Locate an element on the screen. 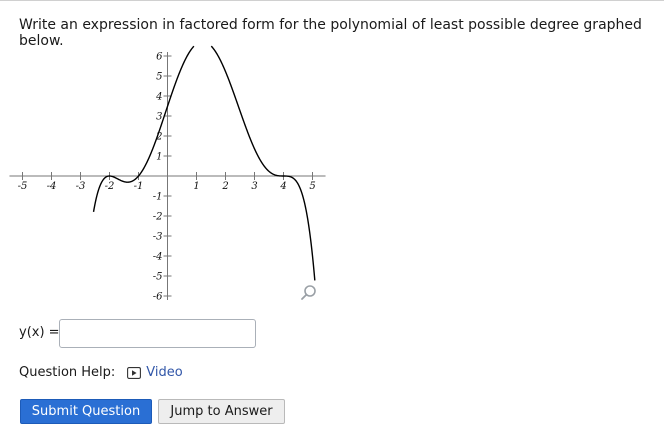 This screenshot has height=441, width=664. y-tick-label: 4 is located at coordinates (158, 97).